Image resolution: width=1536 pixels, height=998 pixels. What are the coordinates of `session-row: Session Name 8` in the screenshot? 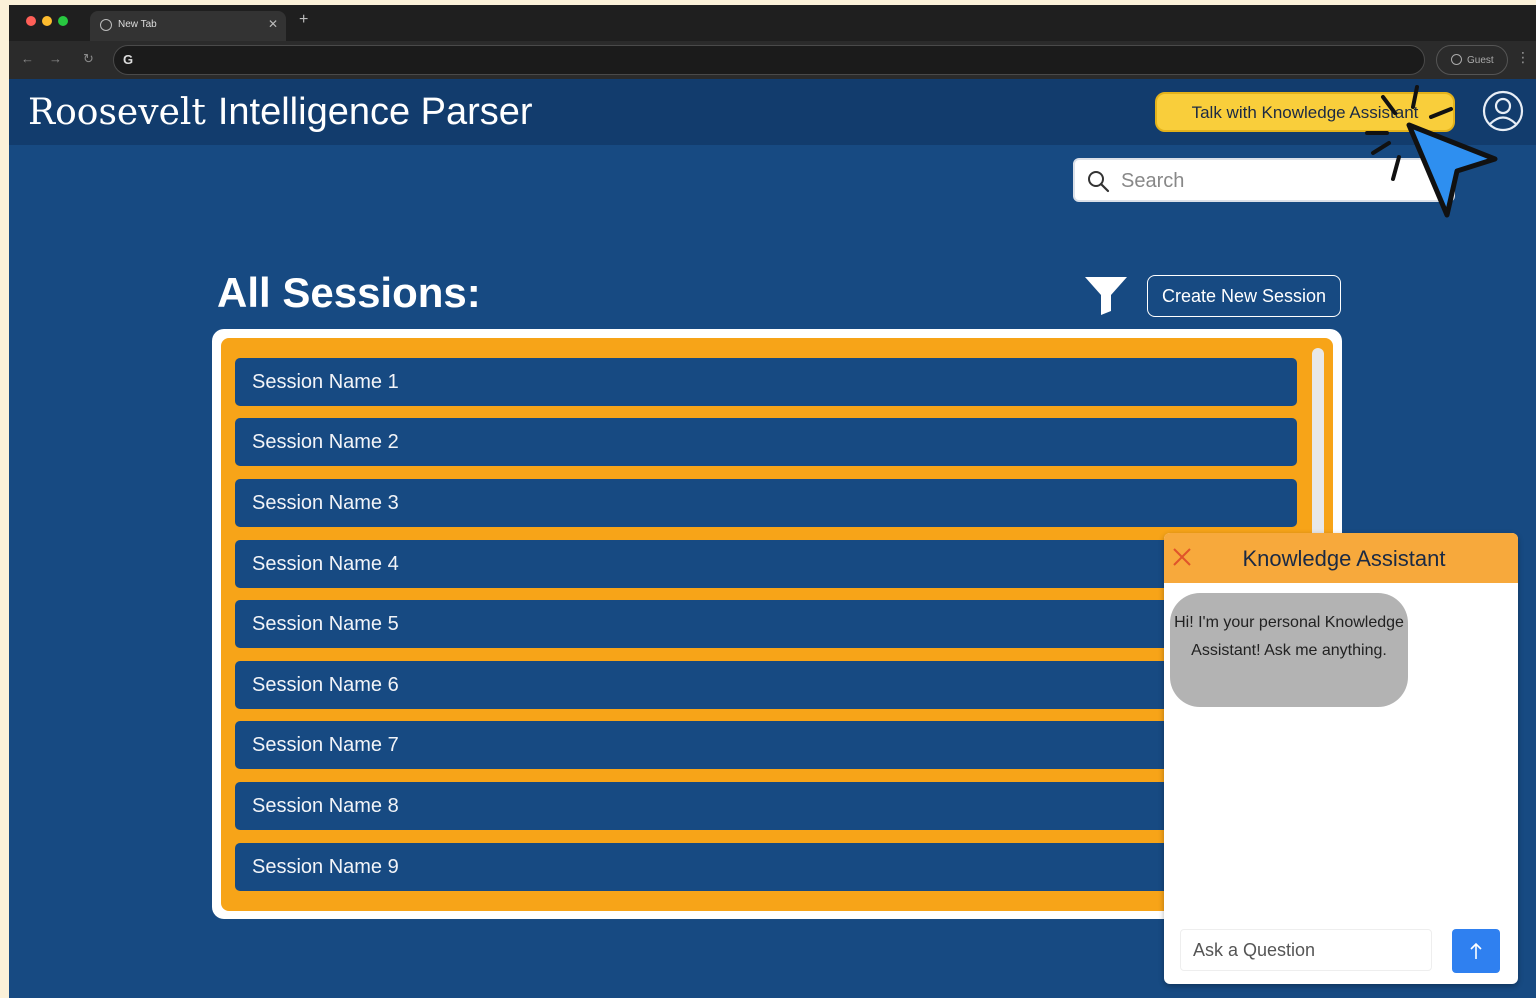 It's located at (766, 806).